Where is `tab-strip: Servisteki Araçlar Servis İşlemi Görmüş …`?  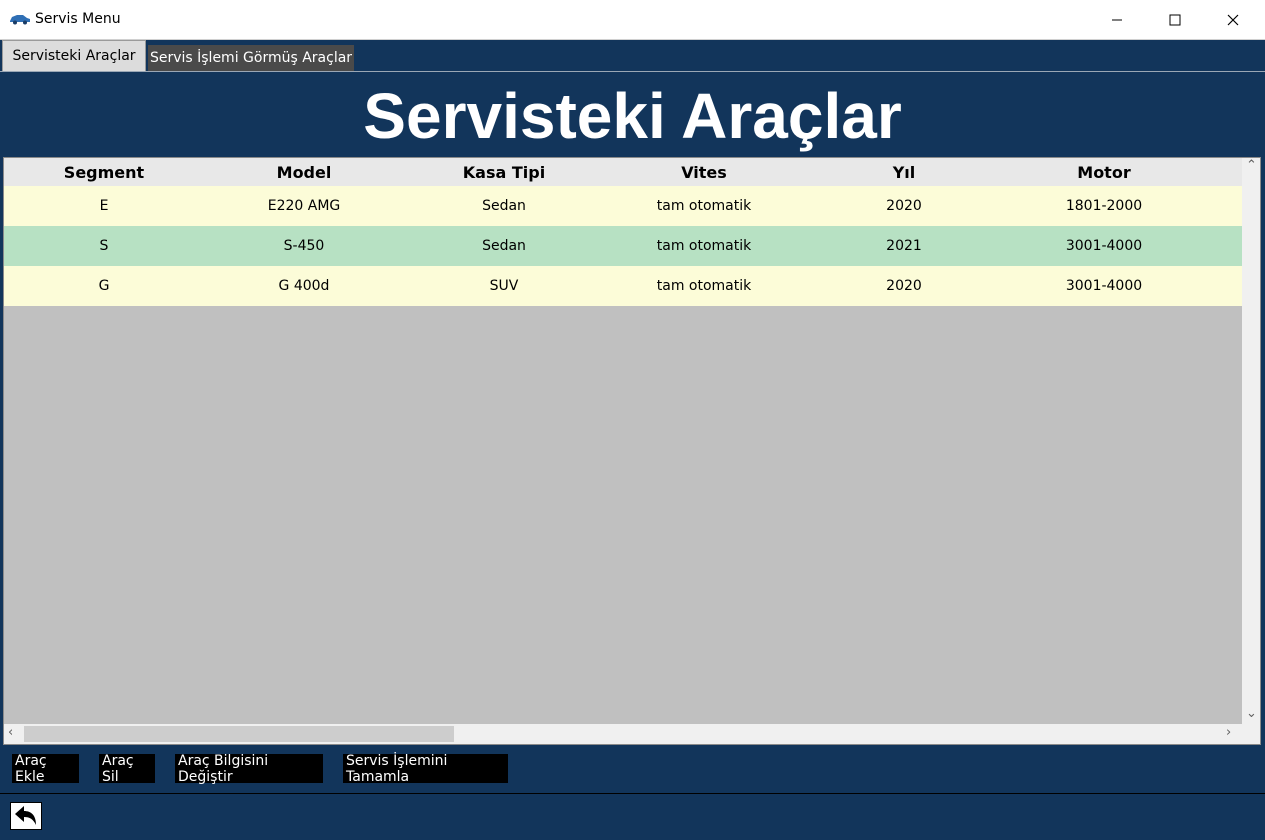 tab-strip: Servisteki Araçlar Servis İşlemi Görmüş … is located at coordinates (632, 56).